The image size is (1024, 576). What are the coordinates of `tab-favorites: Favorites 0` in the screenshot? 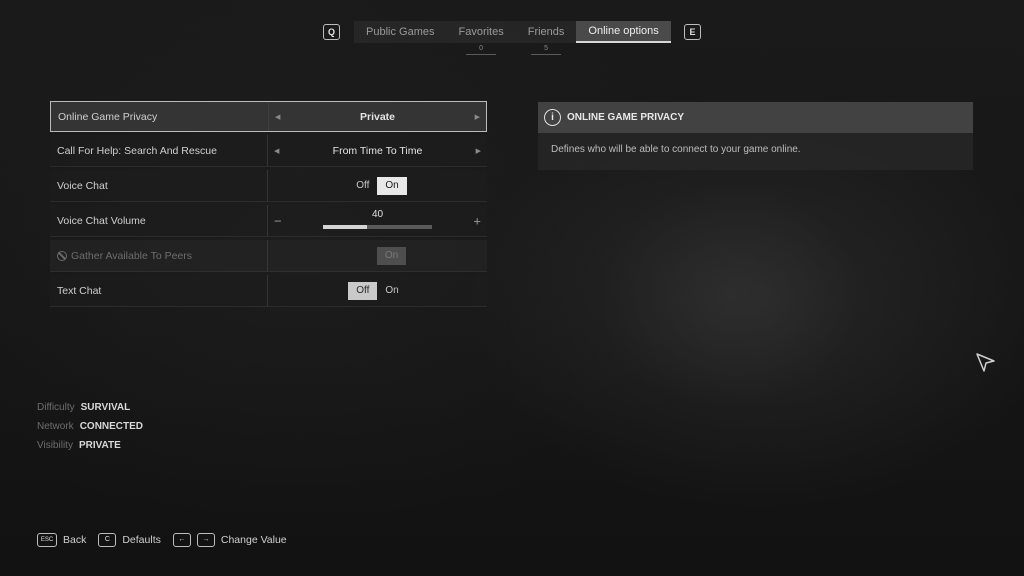 It's located at (480, 38).